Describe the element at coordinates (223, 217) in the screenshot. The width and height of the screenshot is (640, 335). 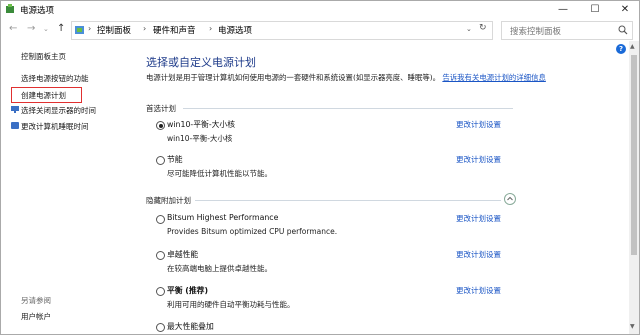
I see `plan-name: Bitsum Highest Performance` at that location.